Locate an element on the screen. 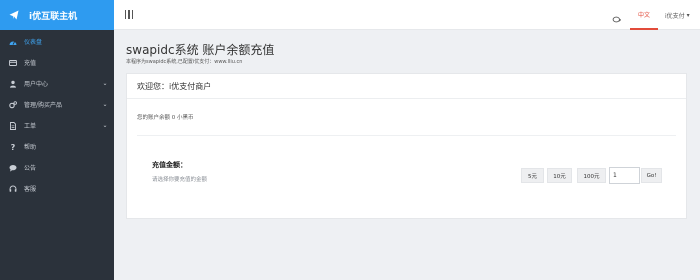  brand-name: i优互联主机 is located at coordinates (53, 16).